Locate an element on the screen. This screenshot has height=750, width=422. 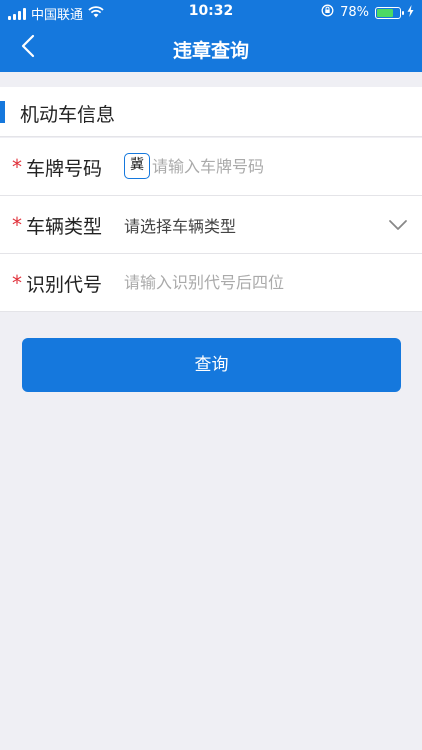
section-accent-bar is located at coordinates (2, 112).